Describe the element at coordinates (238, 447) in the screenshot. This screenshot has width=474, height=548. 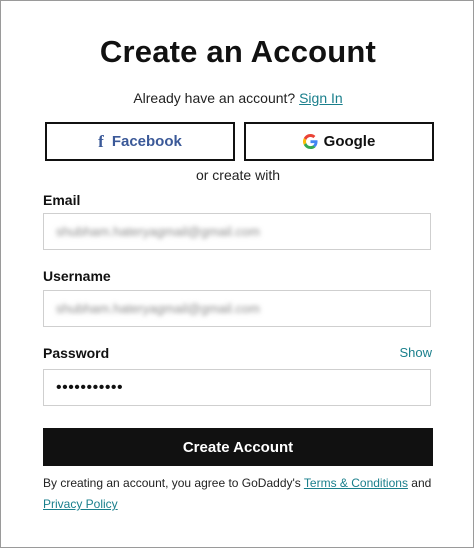
I see `create-account-button: Create Account` at that location.